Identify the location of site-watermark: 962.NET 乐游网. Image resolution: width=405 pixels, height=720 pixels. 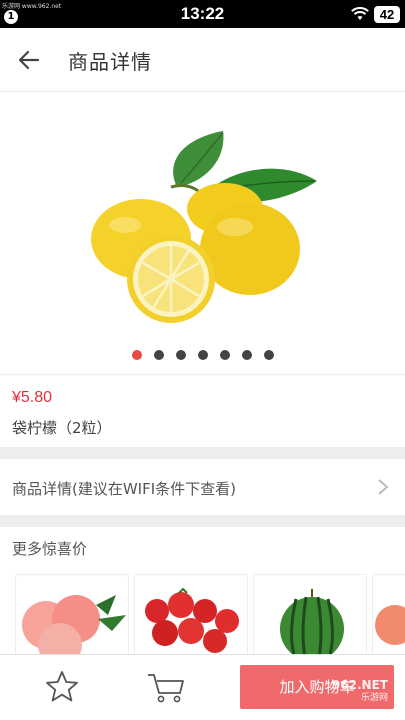
(360, 692).